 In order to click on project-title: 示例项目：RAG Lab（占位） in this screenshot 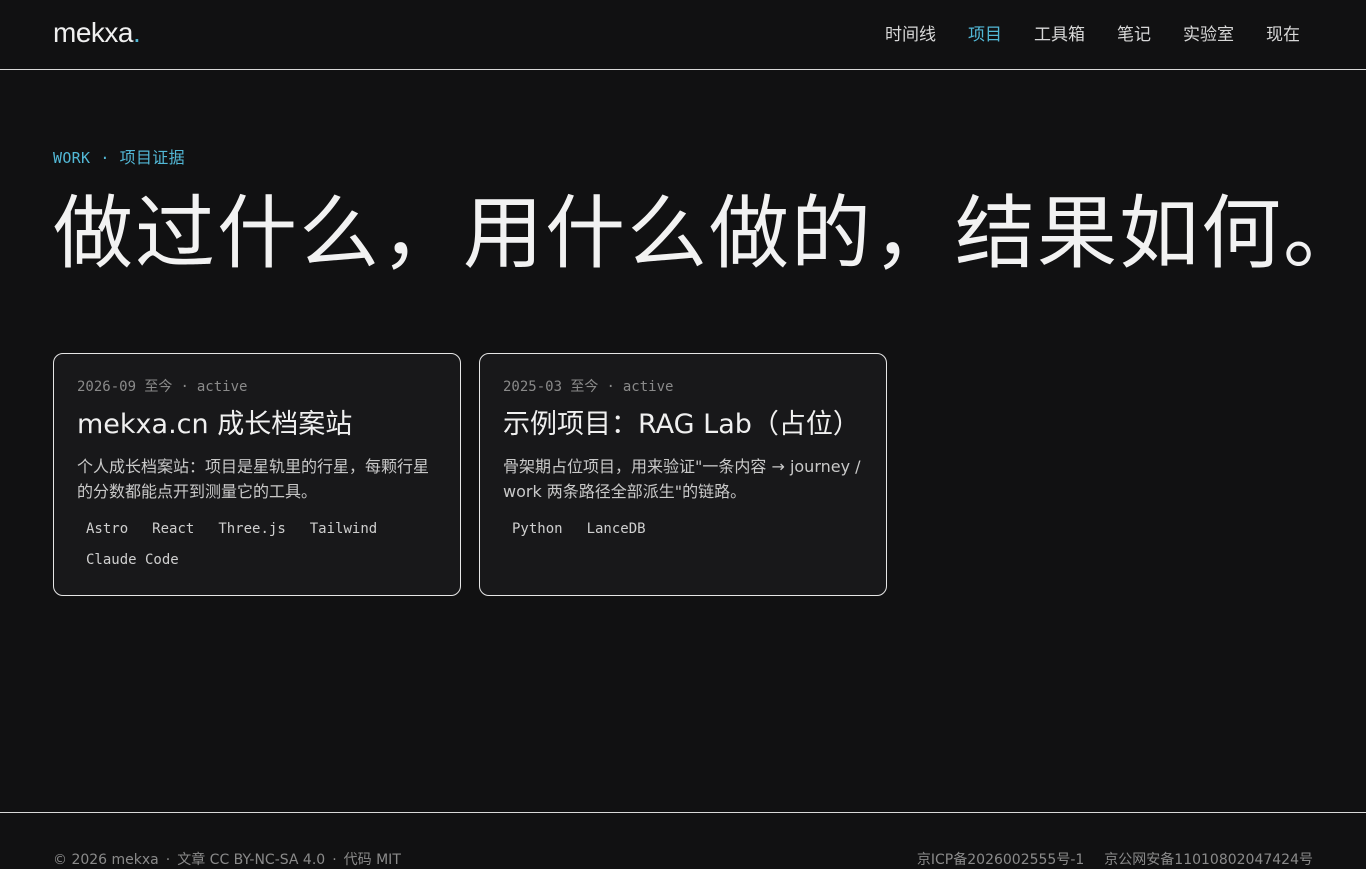, I will do `click(681, 424)`.